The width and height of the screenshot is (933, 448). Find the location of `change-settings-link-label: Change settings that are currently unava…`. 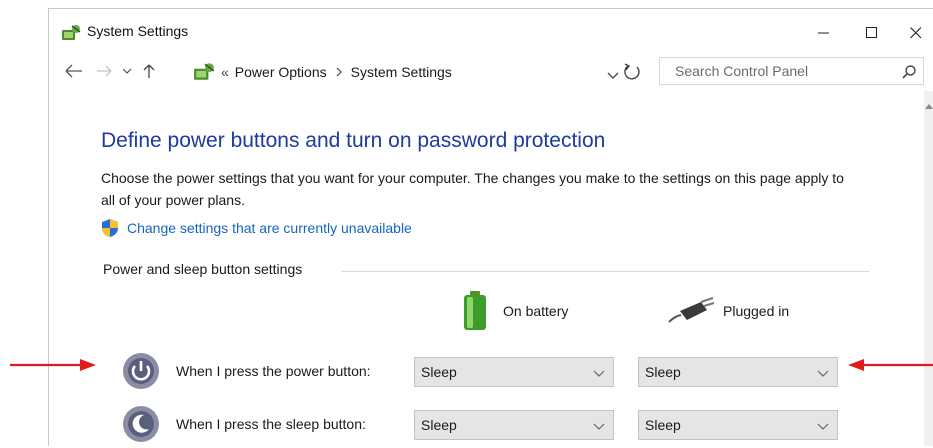

change-settings-link-label: Change settings that are currently unava… is located at coordinates (269, 228).